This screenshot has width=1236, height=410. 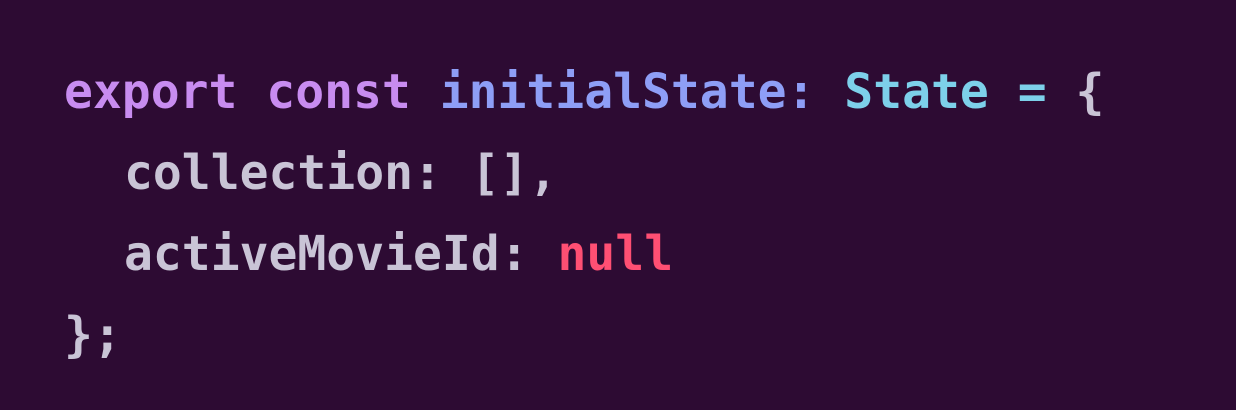 I want to click on export-keyword: export, so click(x=151, y=92).